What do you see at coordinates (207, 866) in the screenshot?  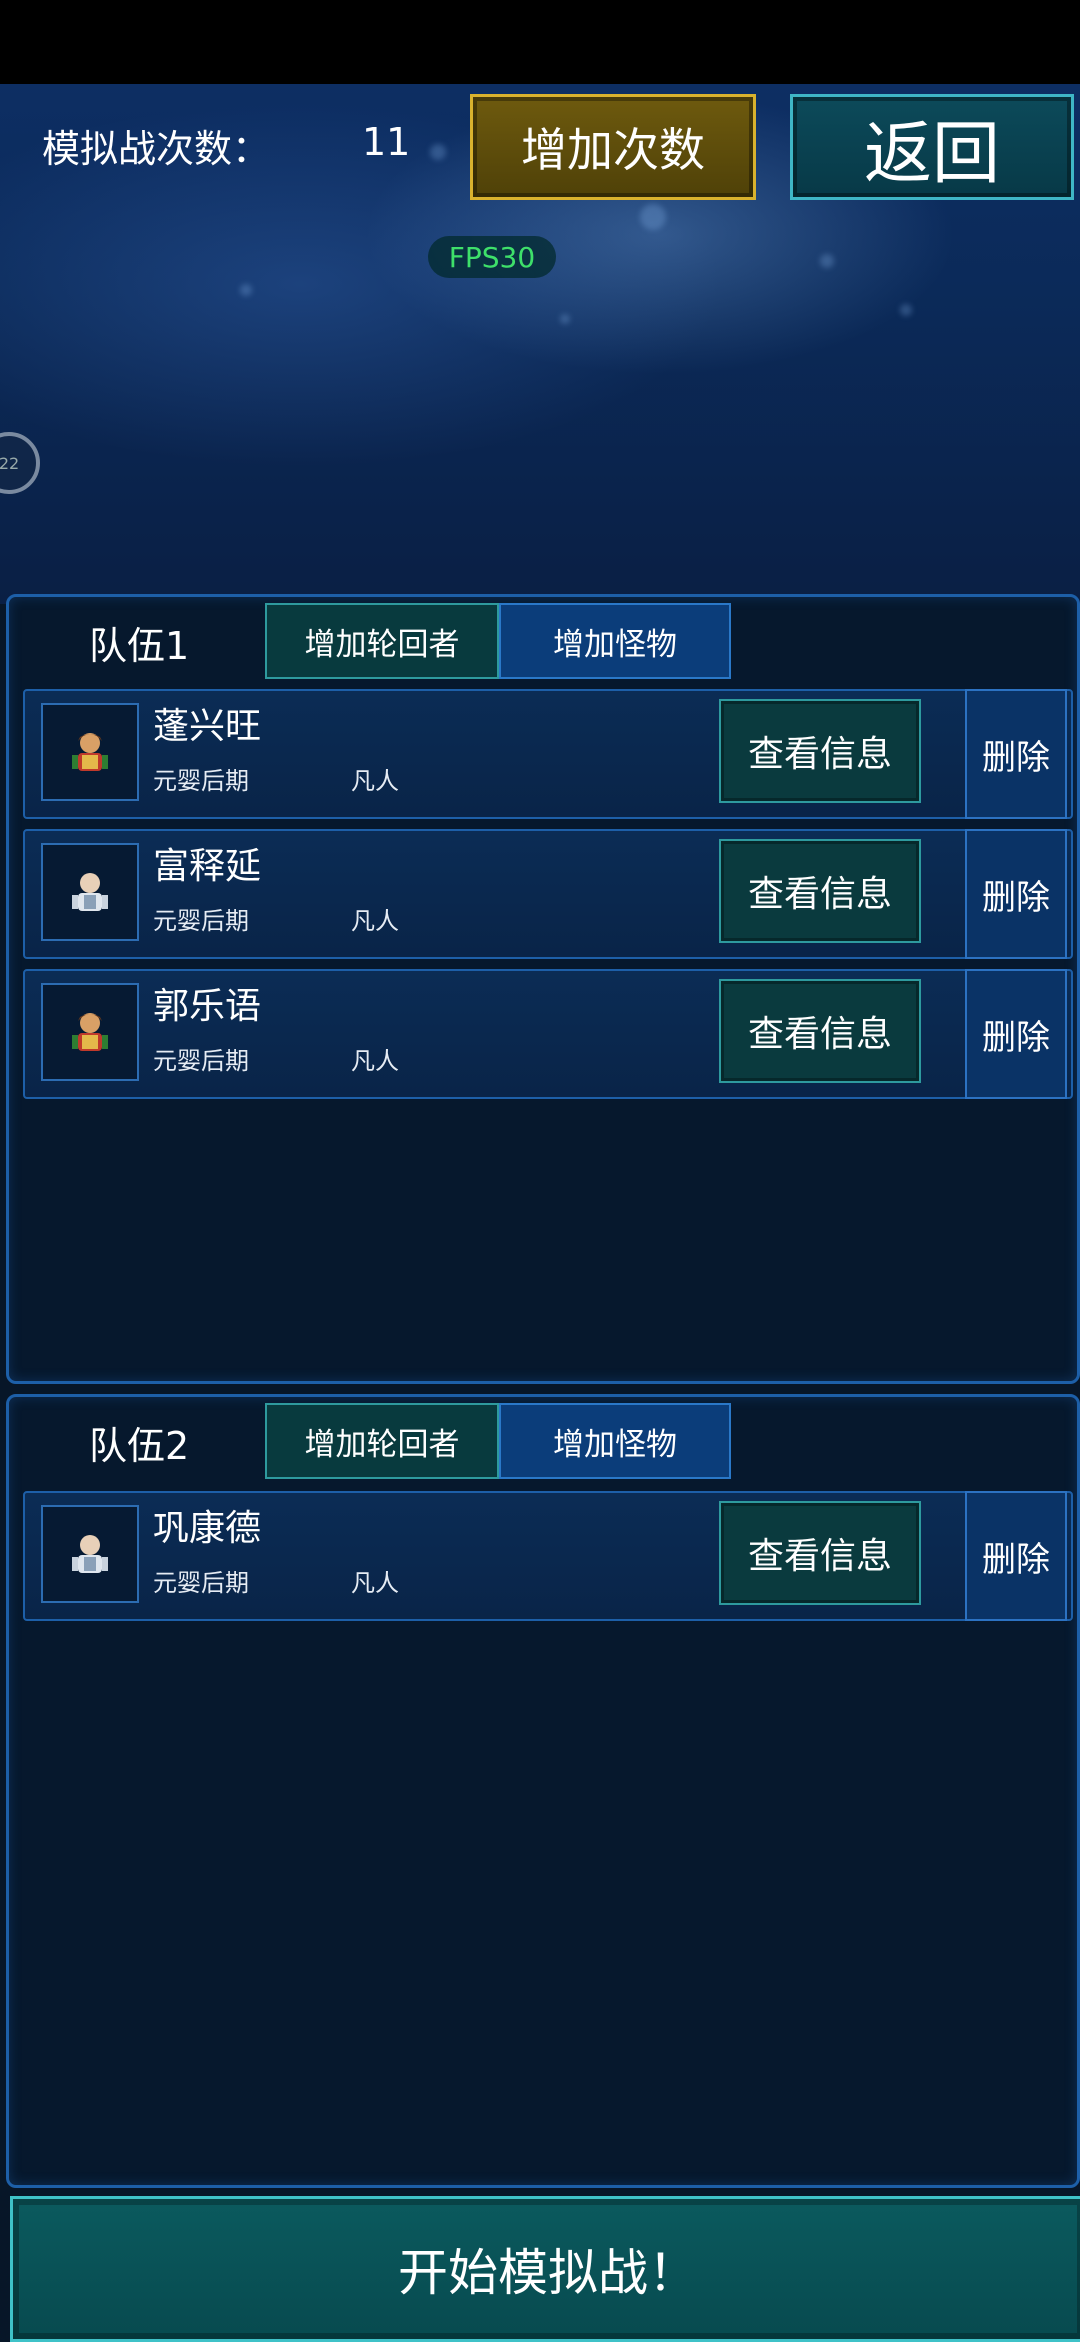 I see `member-name: 富释延` at bounding box center [207, 866].